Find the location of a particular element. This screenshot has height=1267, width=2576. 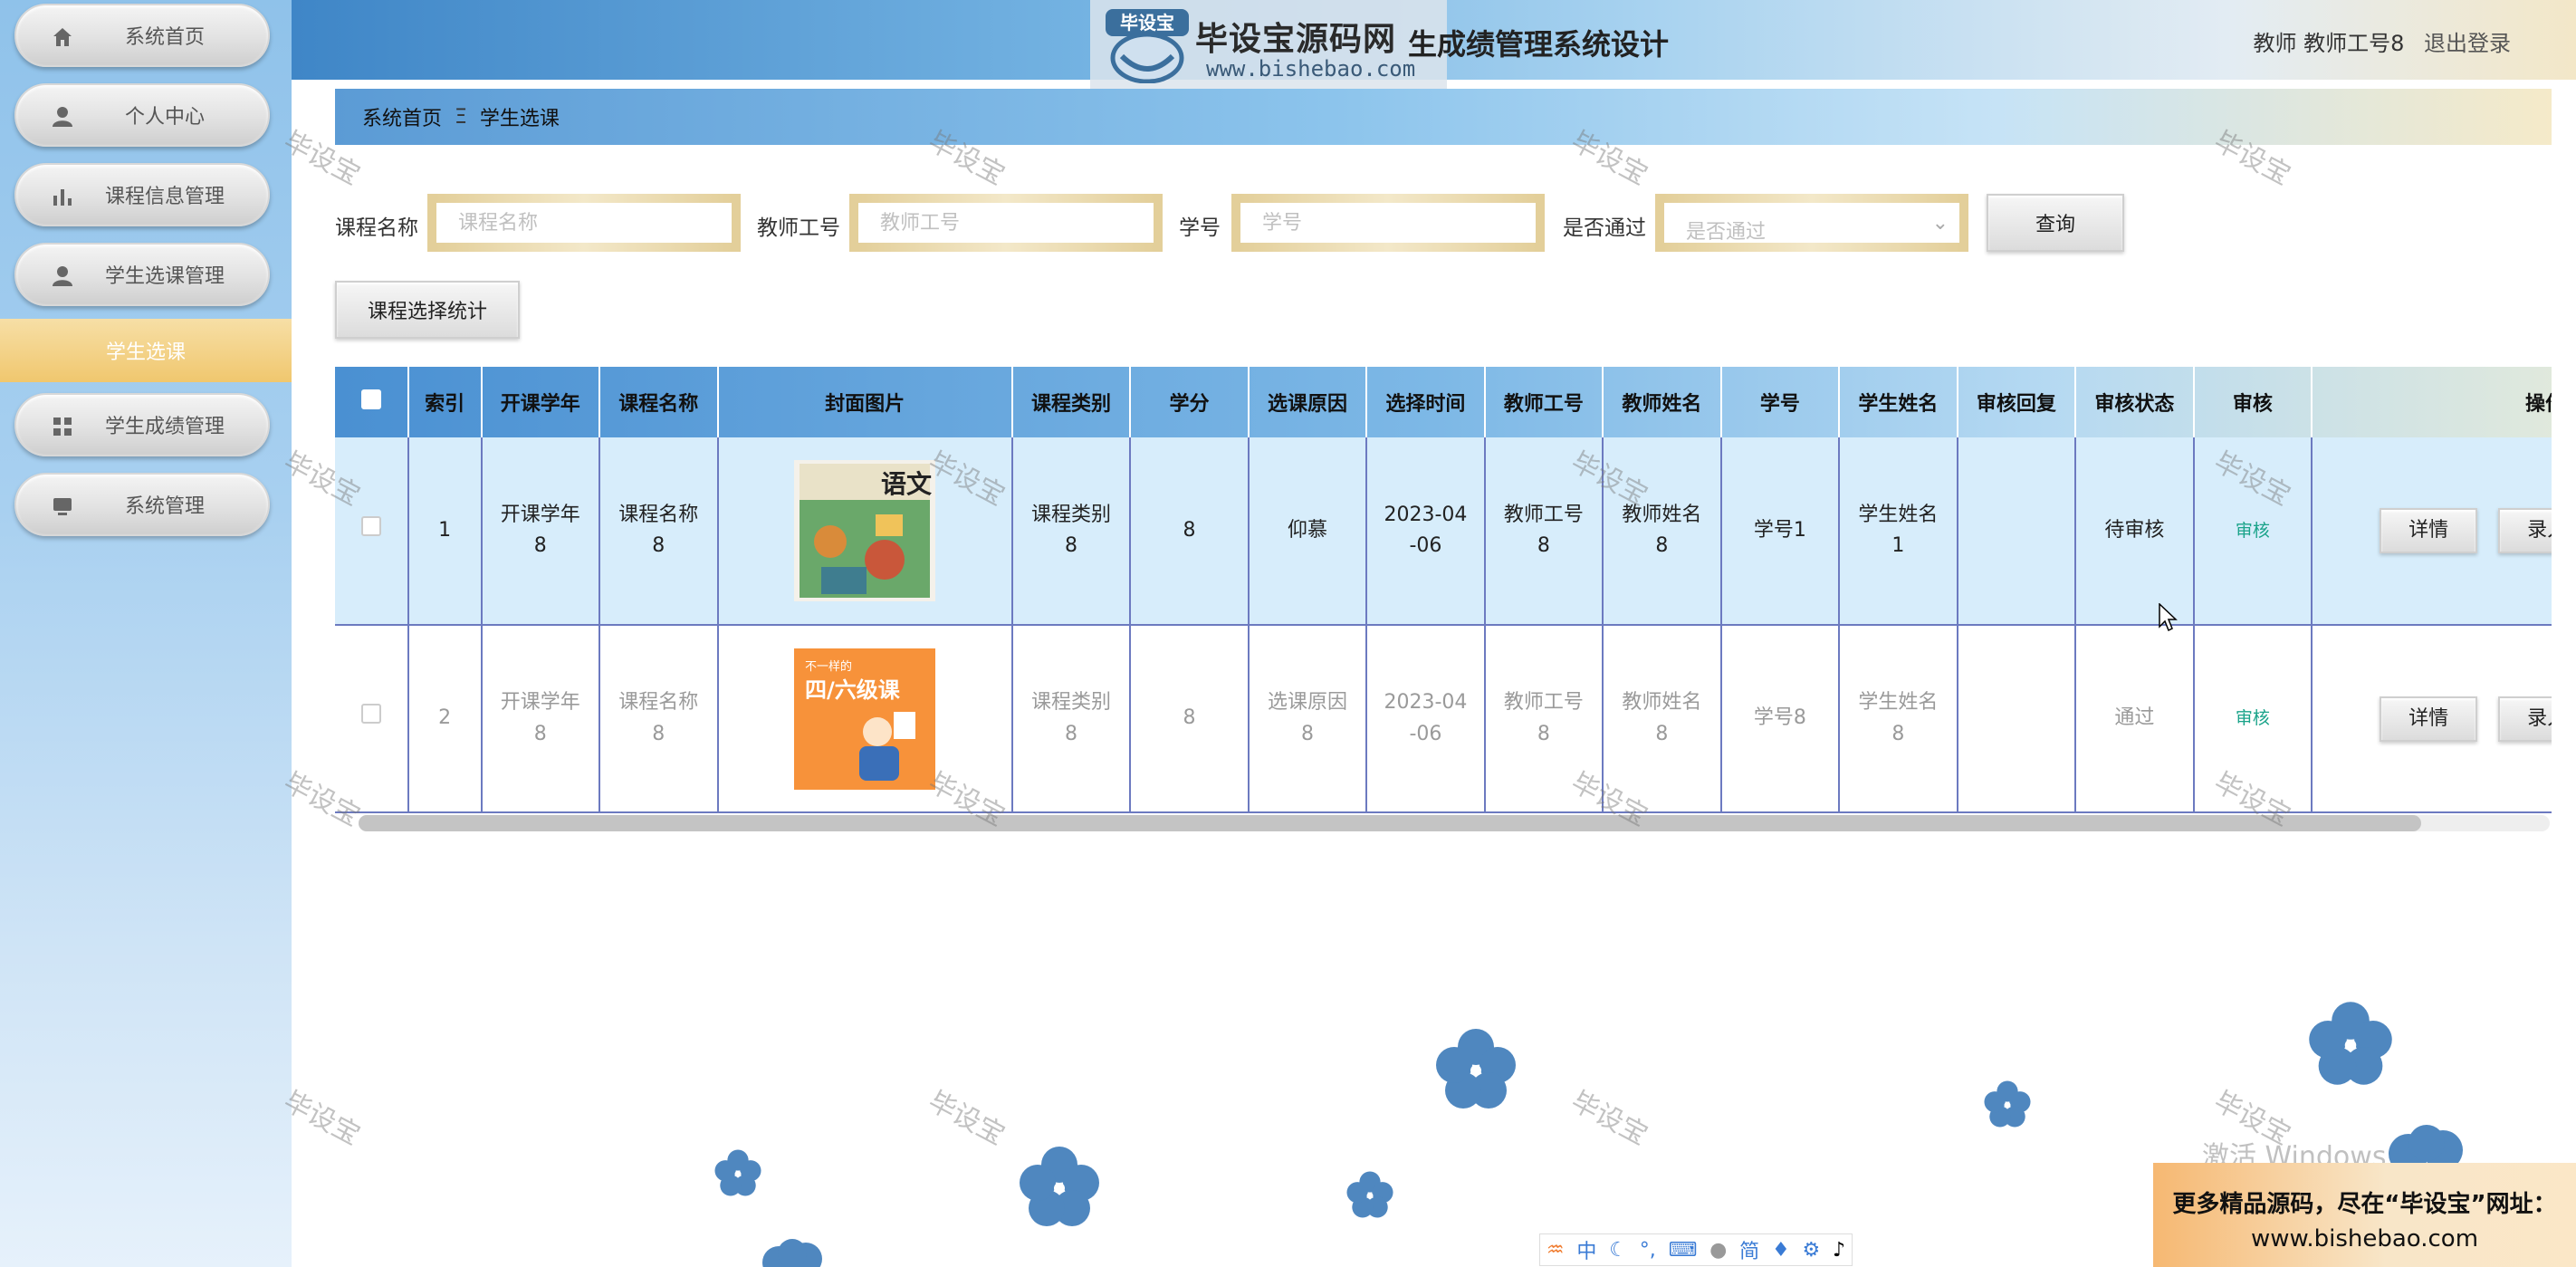

sidebar-item-grades: 学生成绩管理 is located at coordinates (142, 424).